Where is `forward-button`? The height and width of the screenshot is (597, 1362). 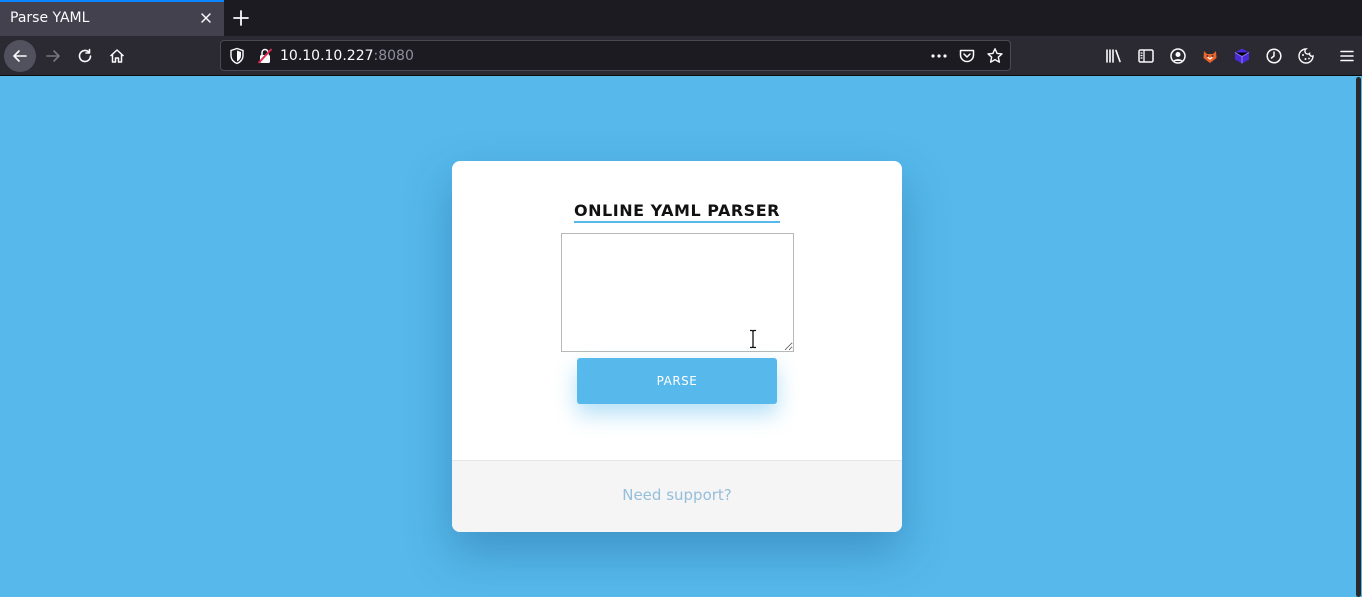 forward-button is located at coordinates (53, 56).